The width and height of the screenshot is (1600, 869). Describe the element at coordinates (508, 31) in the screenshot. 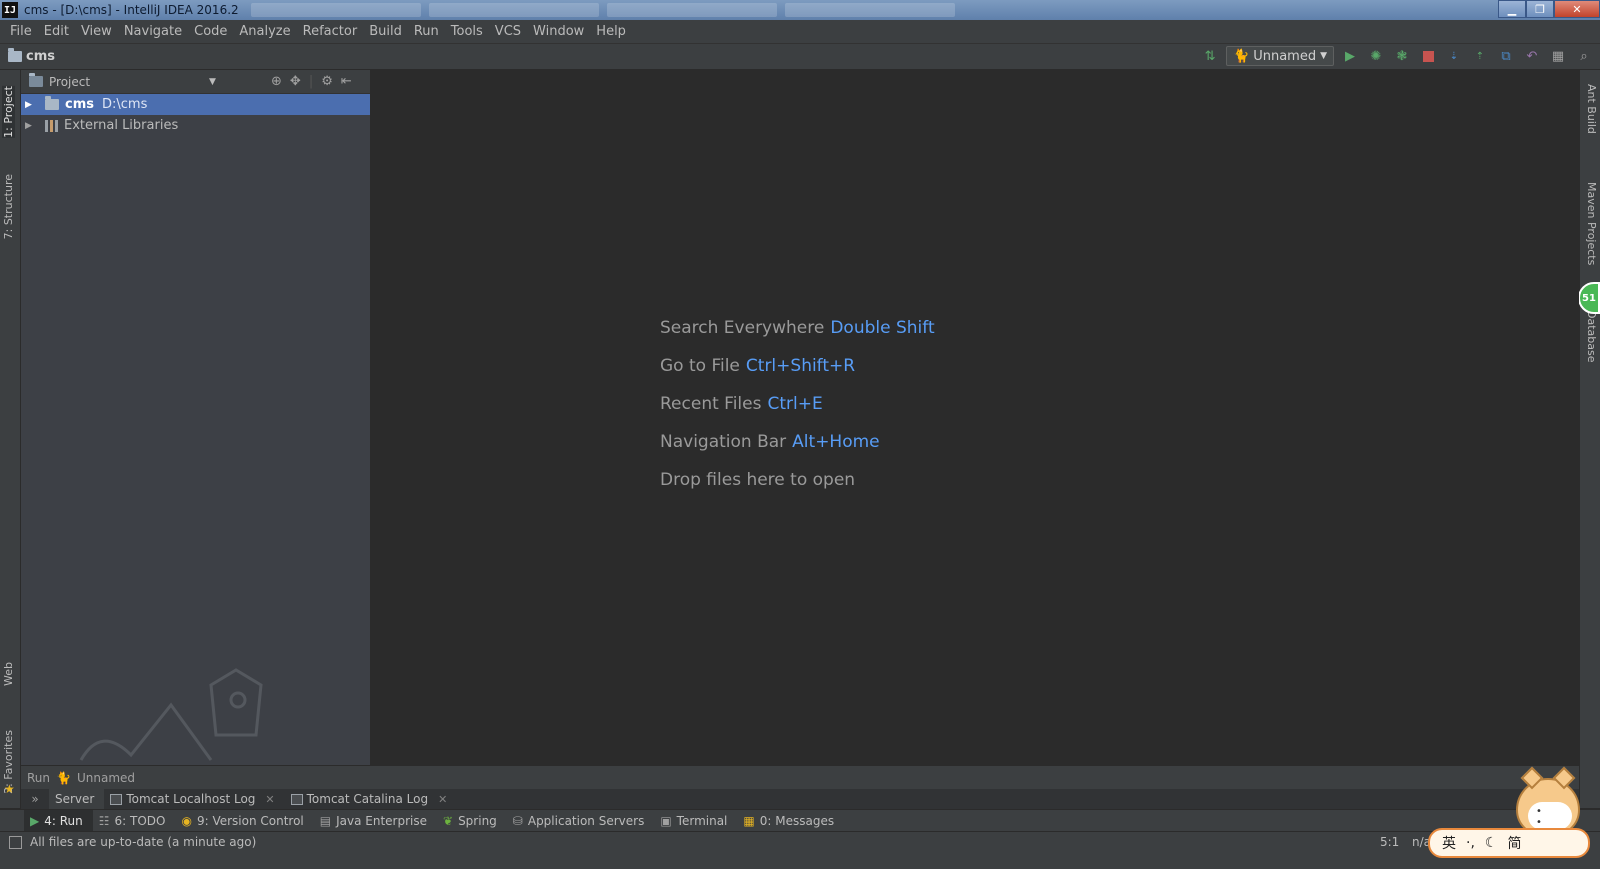

I see `menu-vcs: VCS` at that location.